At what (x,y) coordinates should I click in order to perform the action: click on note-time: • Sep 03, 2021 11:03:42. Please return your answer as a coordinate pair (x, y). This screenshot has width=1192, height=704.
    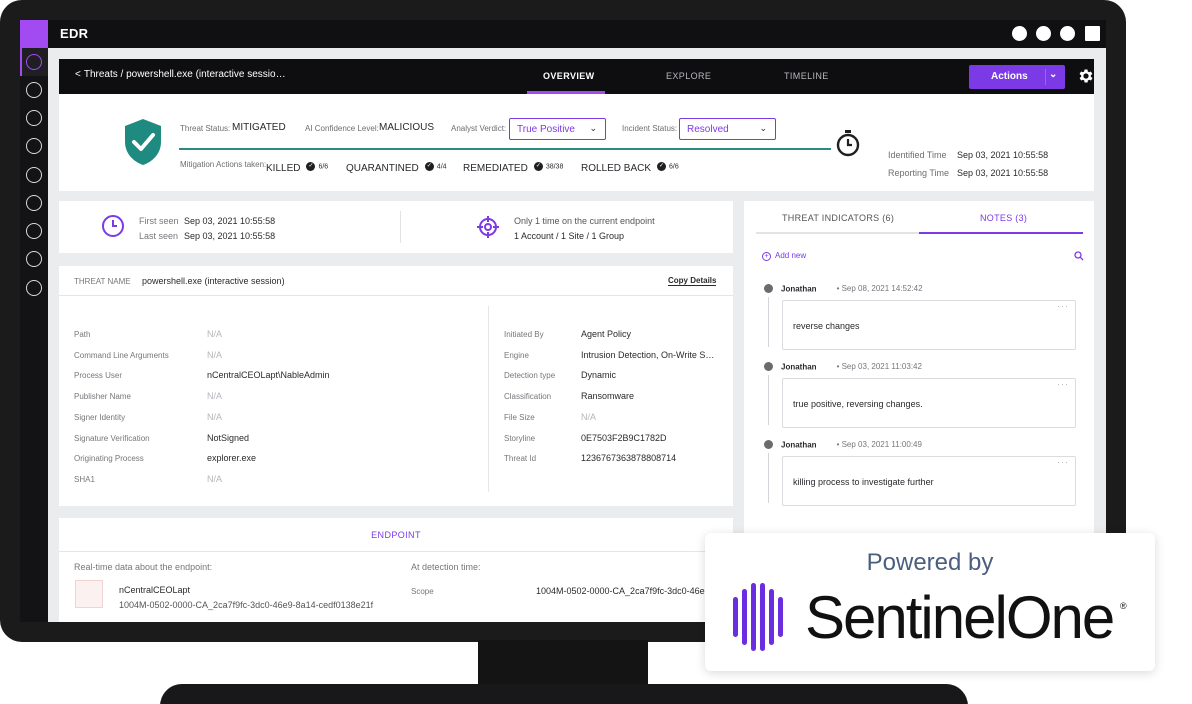
    Looking at the image, I should click on (879, 367).